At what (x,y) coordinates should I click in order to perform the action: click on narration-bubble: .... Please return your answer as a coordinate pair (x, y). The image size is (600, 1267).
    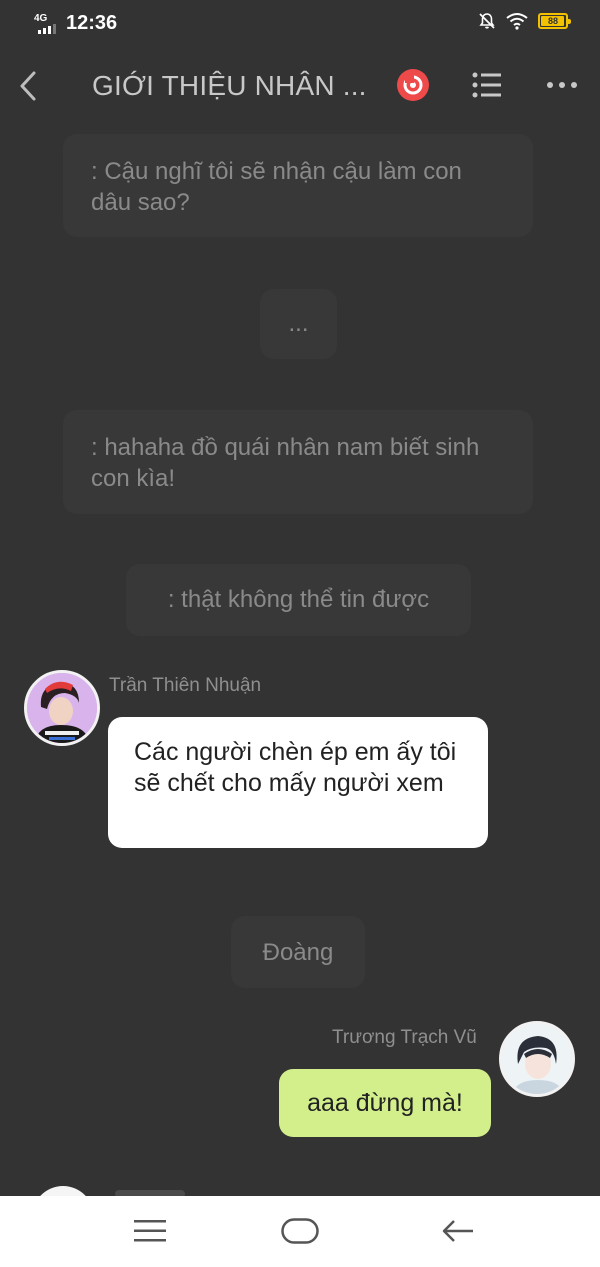
    Looking at the image, I should click on (298, 324).